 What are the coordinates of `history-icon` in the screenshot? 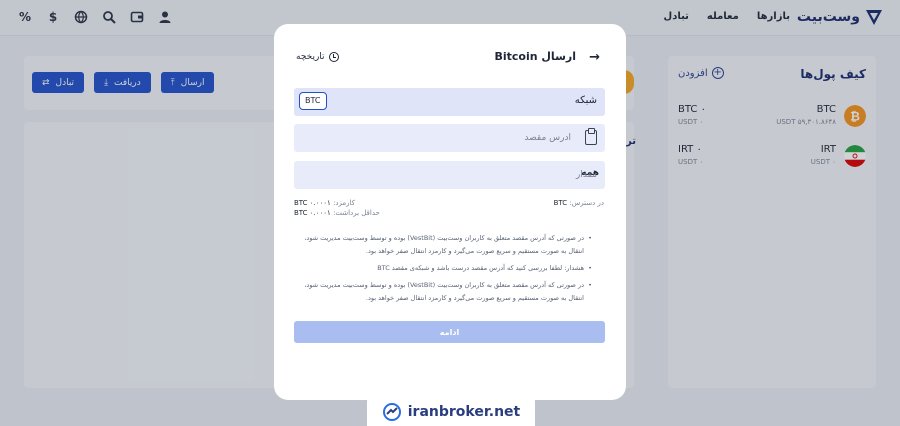 It's located at (333, 57).